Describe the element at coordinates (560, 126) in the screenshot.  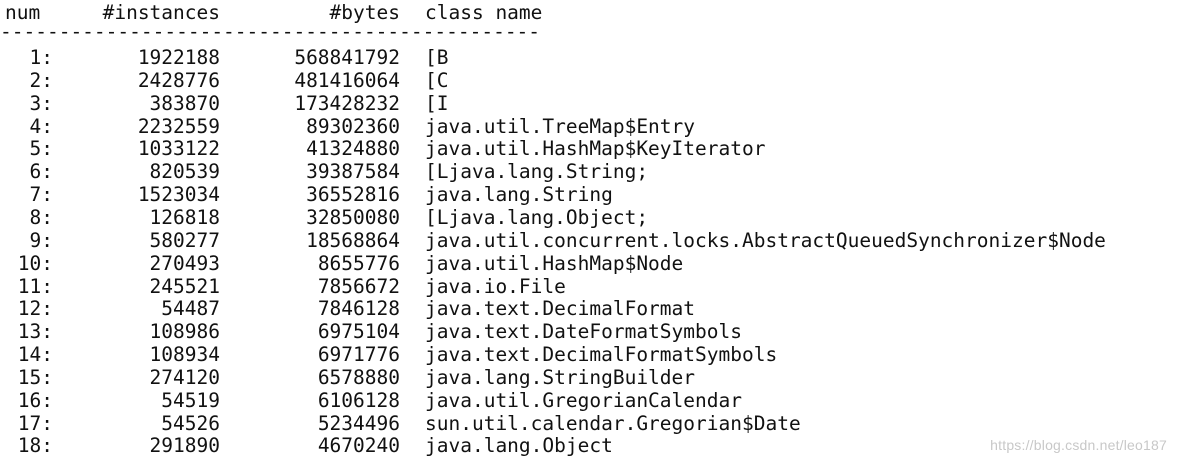
I see `row-class-name: java.util.TreeMap$Entry` at that location.